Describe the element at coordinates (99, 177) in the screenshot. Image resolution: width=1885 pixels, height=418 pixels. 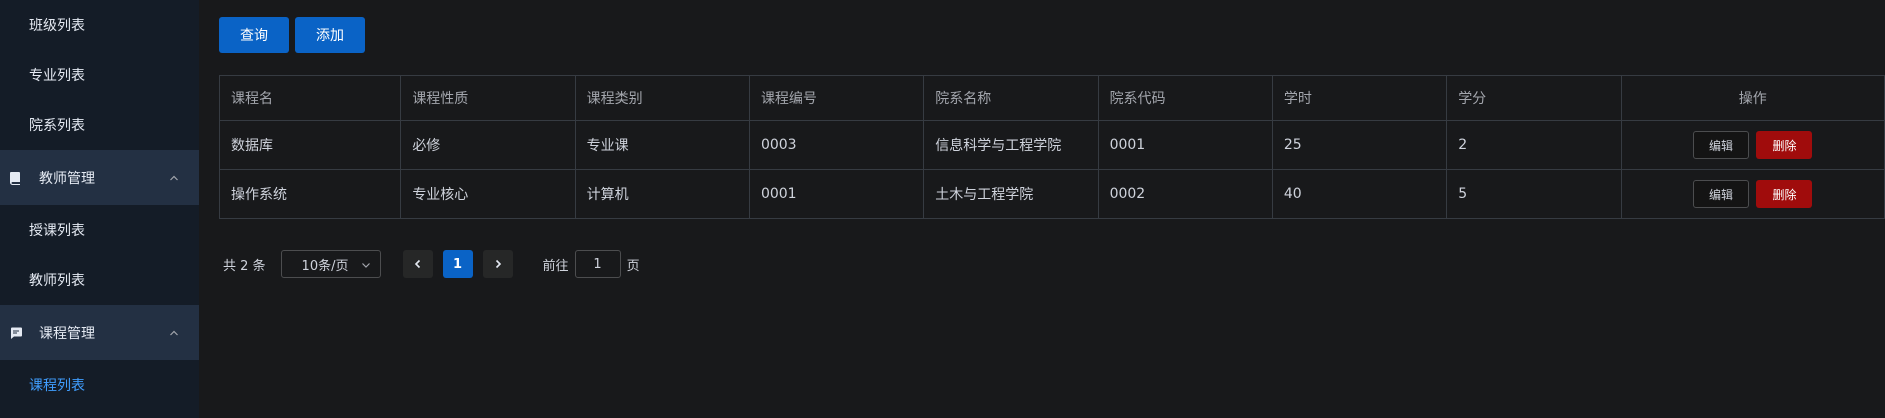
I see `sidebar-group-teacher-management: 教师管理` at that location.